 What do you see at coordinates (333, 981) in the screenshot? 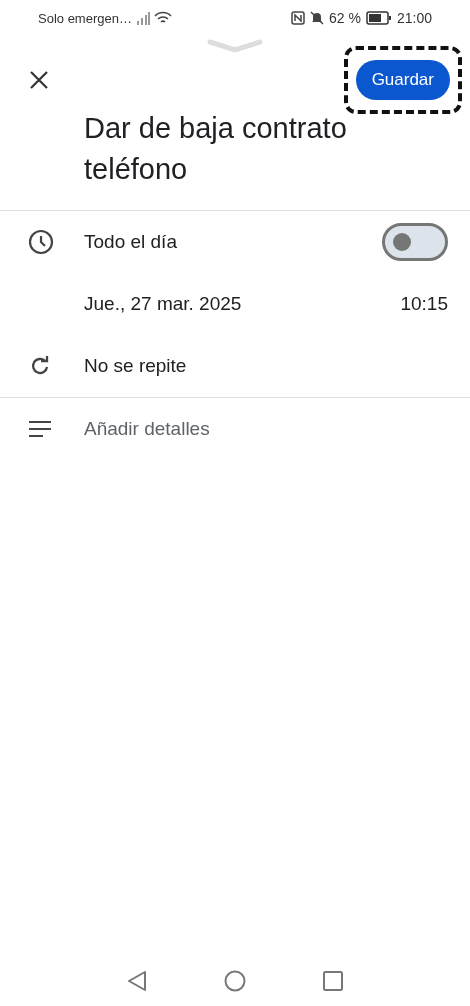
I see `recents-icon` at bounding box center [333, 981].